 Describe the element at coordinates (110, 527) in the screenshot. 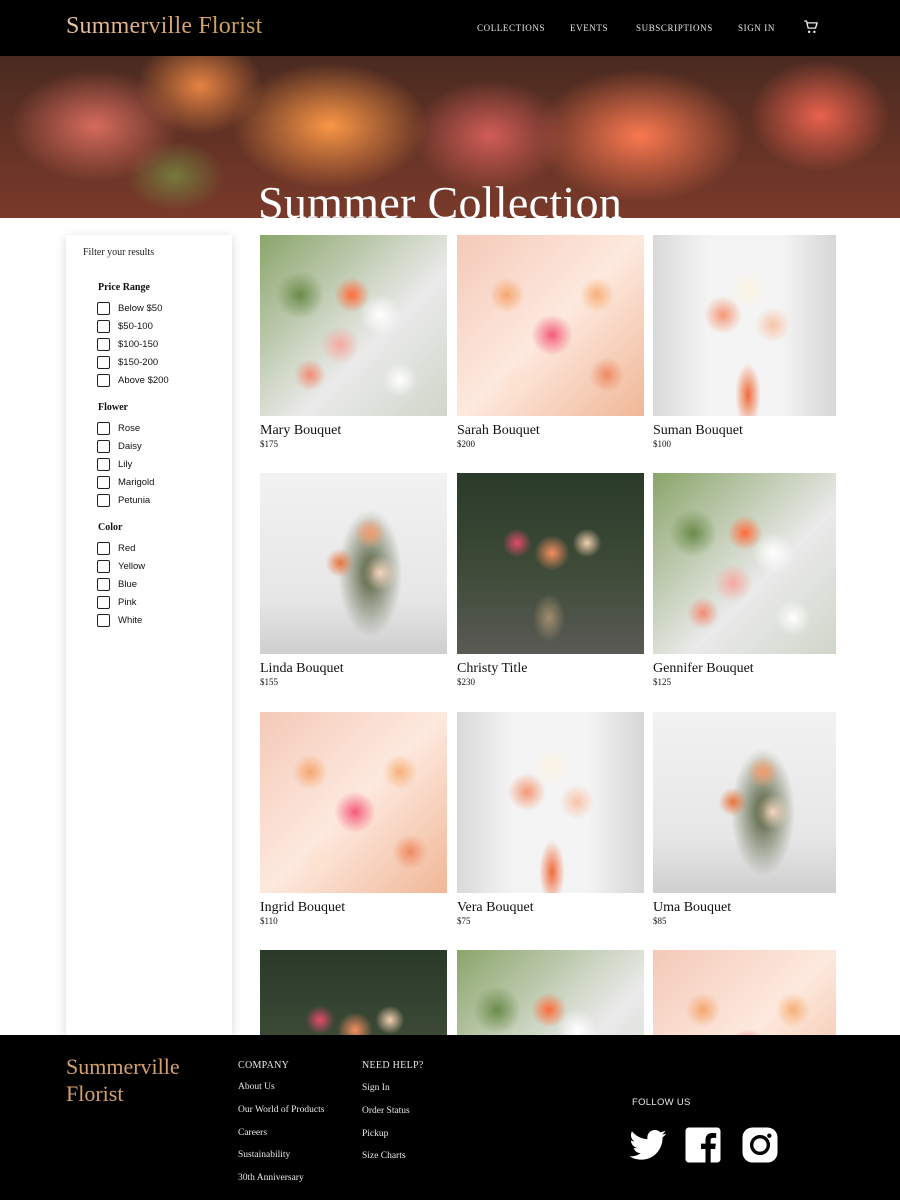

I see `filter-group-color: Color` at that location.